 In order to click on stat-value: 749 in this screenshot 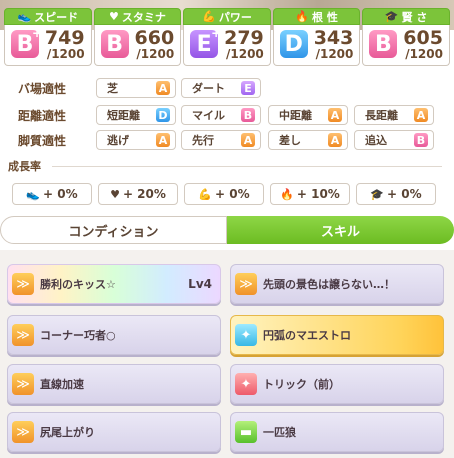, I will do `click(64, 38)`.